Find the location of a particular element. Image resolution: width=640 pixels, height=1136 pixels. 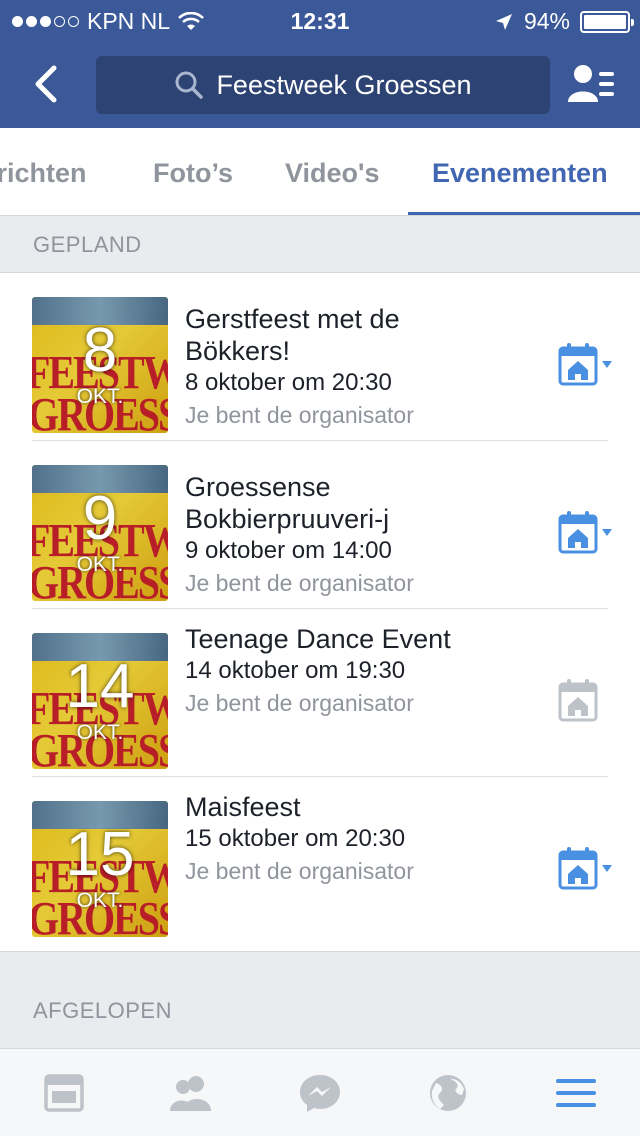

event-thumbnail: FEESTWEEK GROESSEN 14 OKT. is located at coordinates (100, 701).